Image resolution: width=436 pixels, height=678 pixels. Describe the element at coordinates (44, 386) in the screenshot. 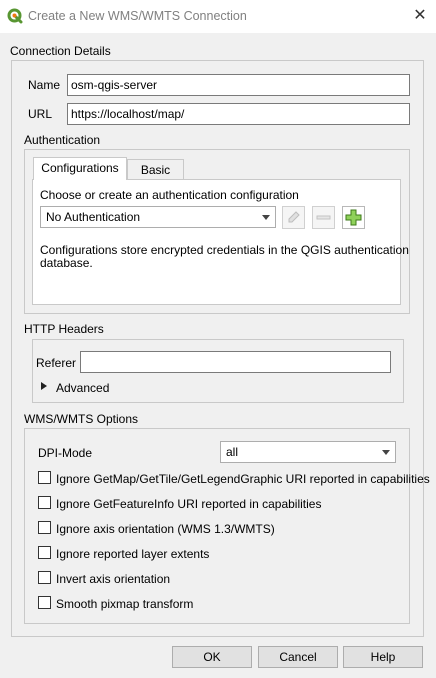

I see `expand-triangle-icon` at that location.